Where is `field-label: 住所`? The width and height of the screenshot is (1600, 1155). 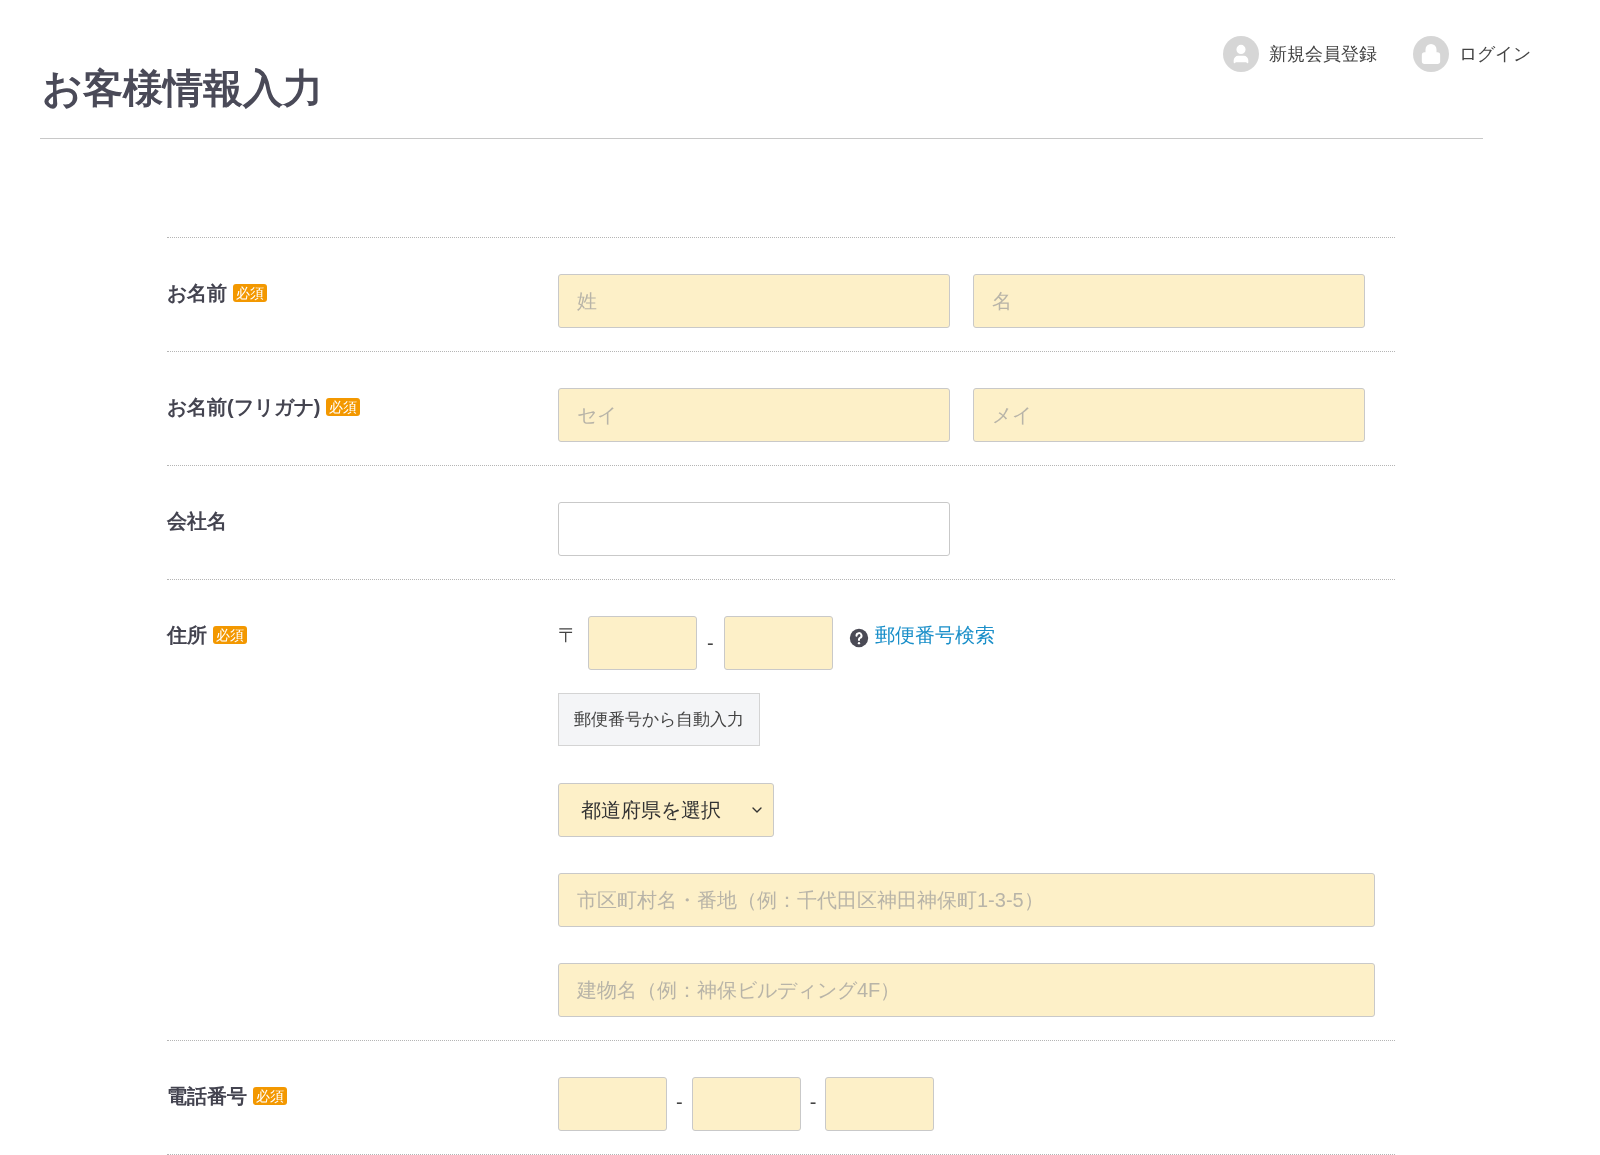 field-label: 住所 is located at coordinates (187, 635).